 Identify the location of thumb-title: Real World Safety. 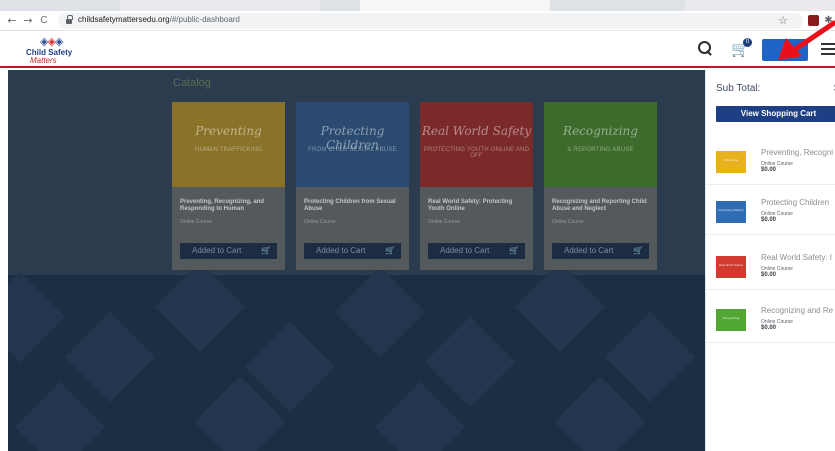
(476, 131).